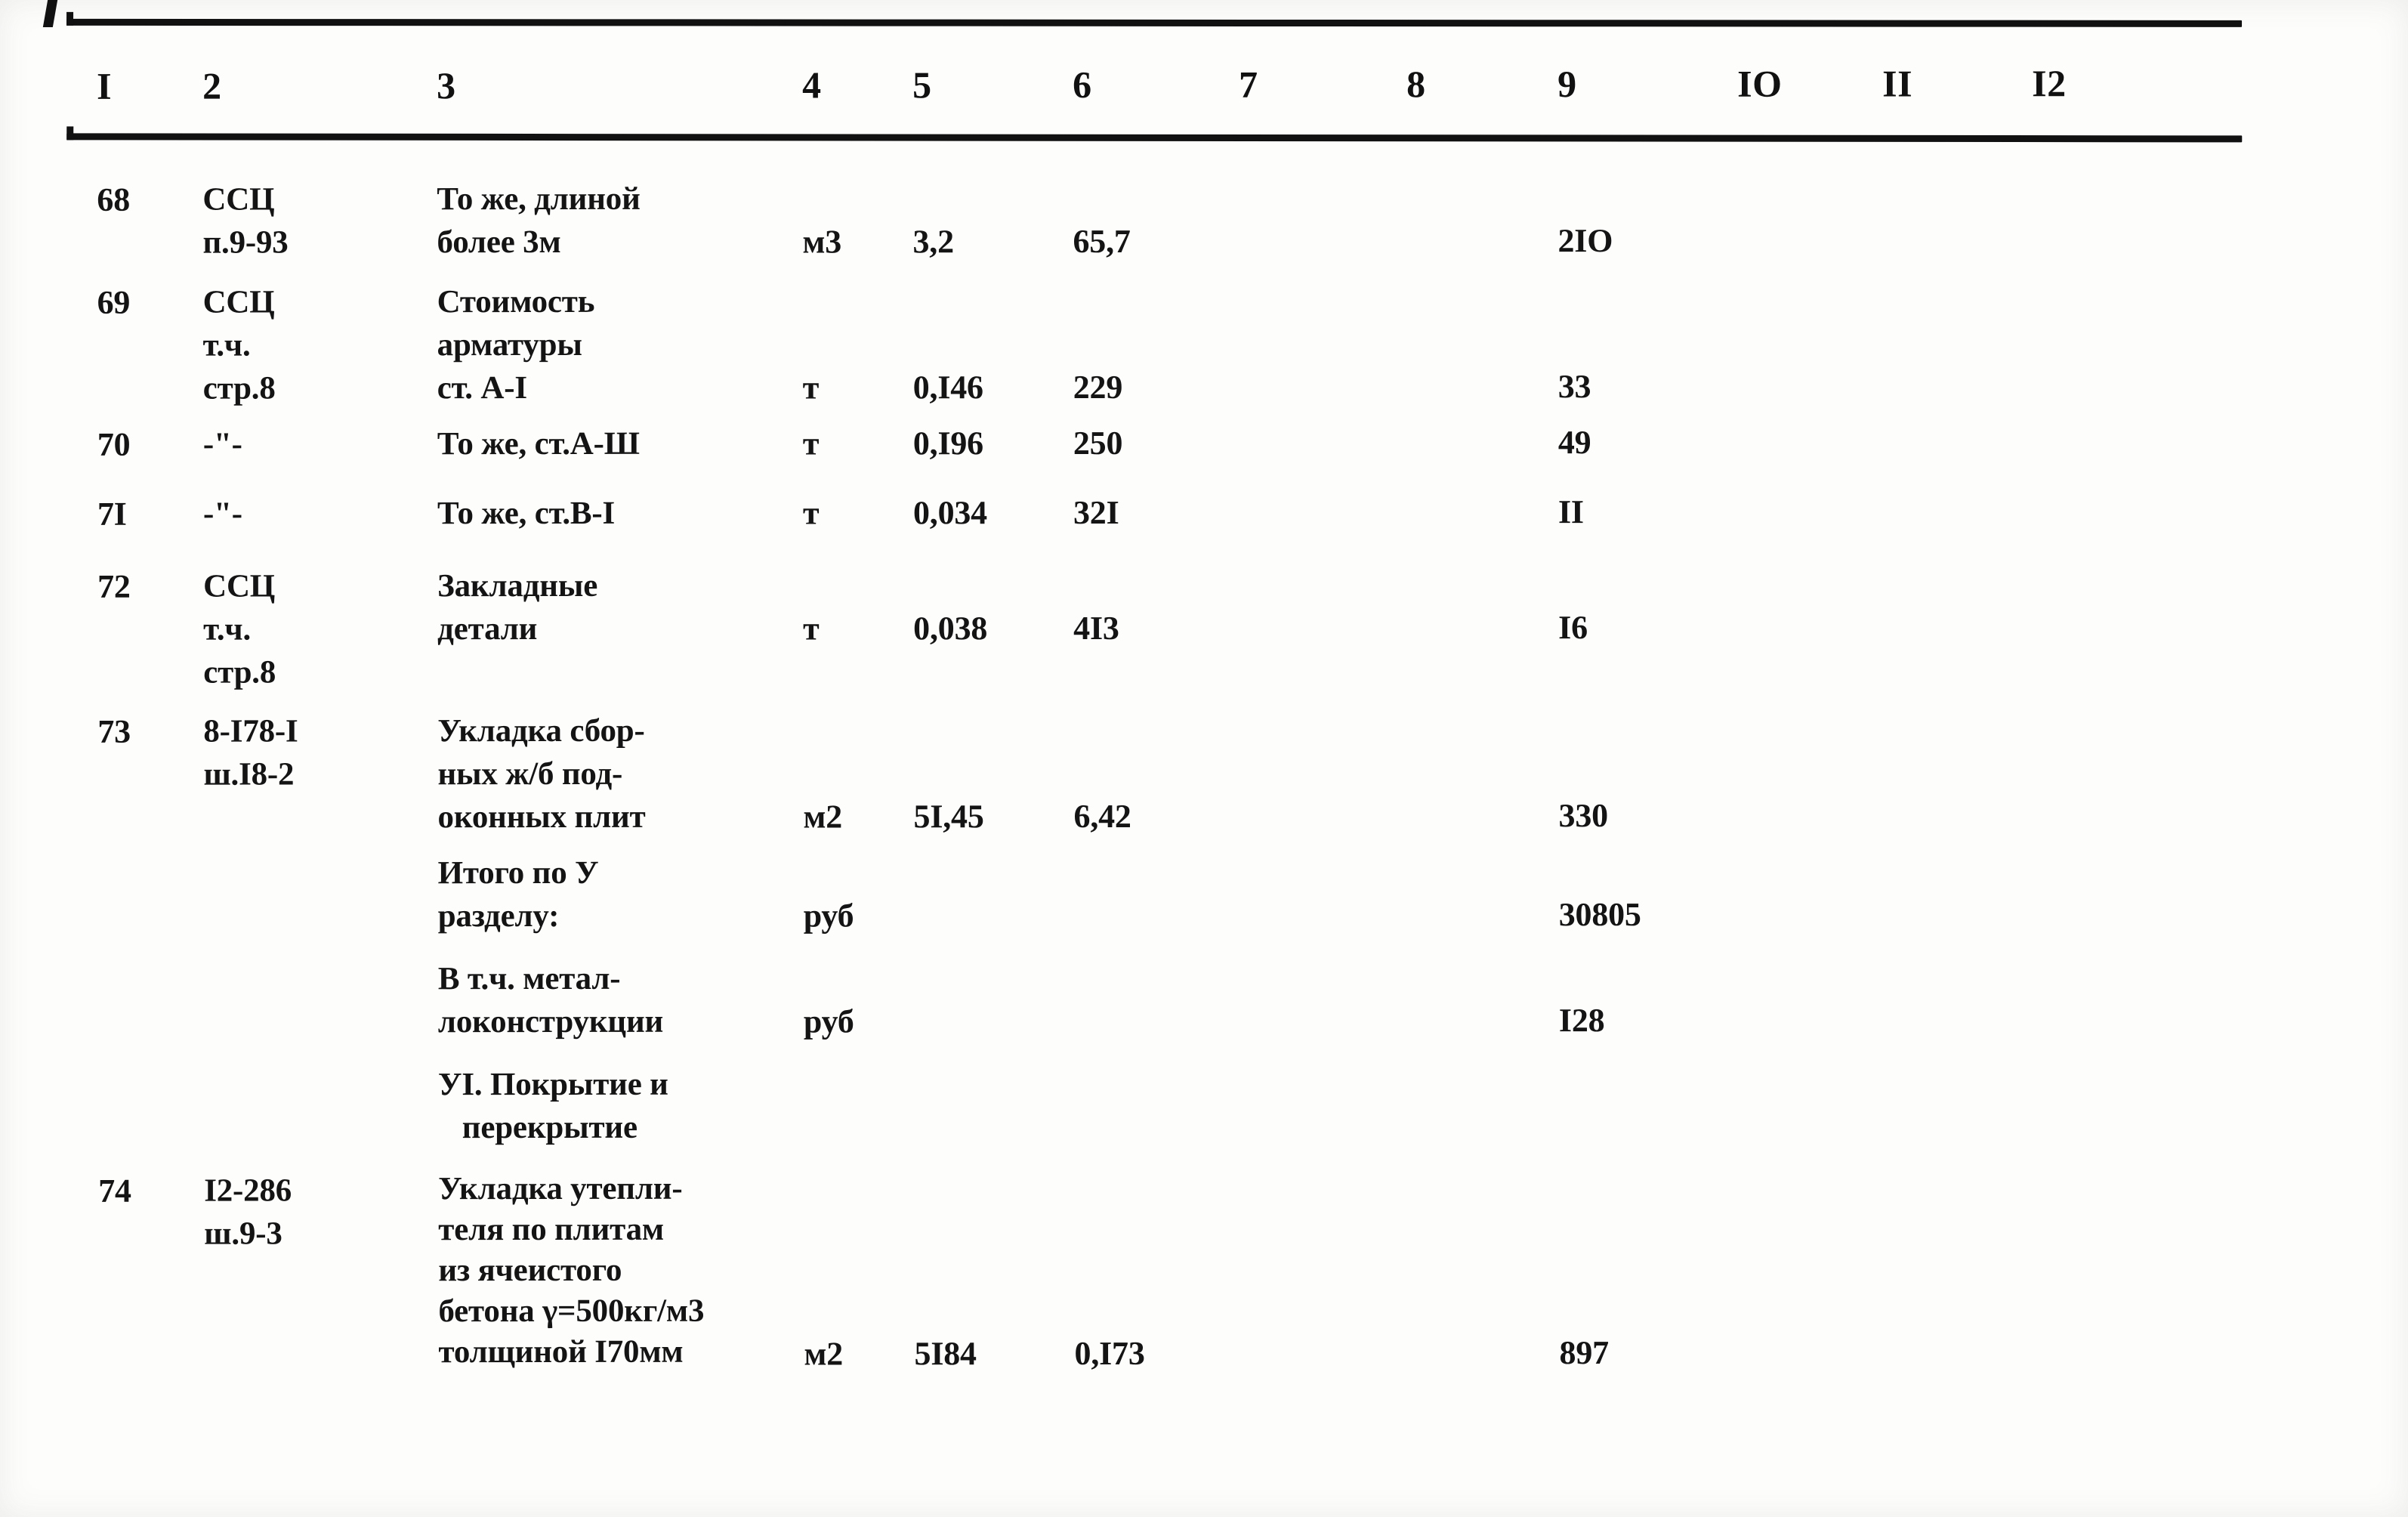 Image resolution: width=2408 pixels, height=1517 pixels. I want to click on row-code: I2-286 ш.9-3, so click(248, 1212).